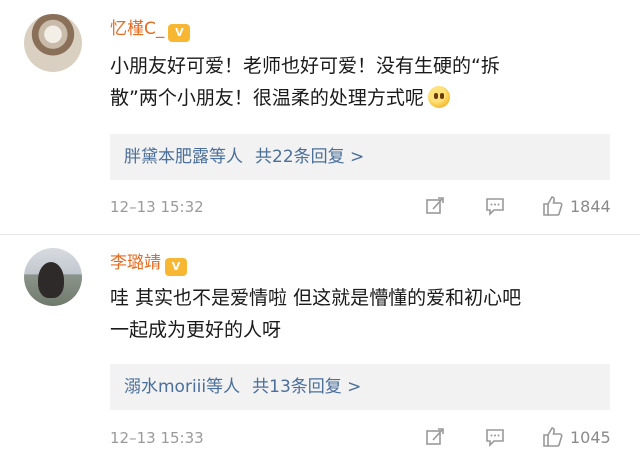 Image resolution: width=640 pixels, height=460 pixels. I want to click on comment-text: 小朋友好可爱！老师也好可爱！没有生硬的“拆 散”两个小朋友！很温柔的处理方式呢, so click(360, 82).